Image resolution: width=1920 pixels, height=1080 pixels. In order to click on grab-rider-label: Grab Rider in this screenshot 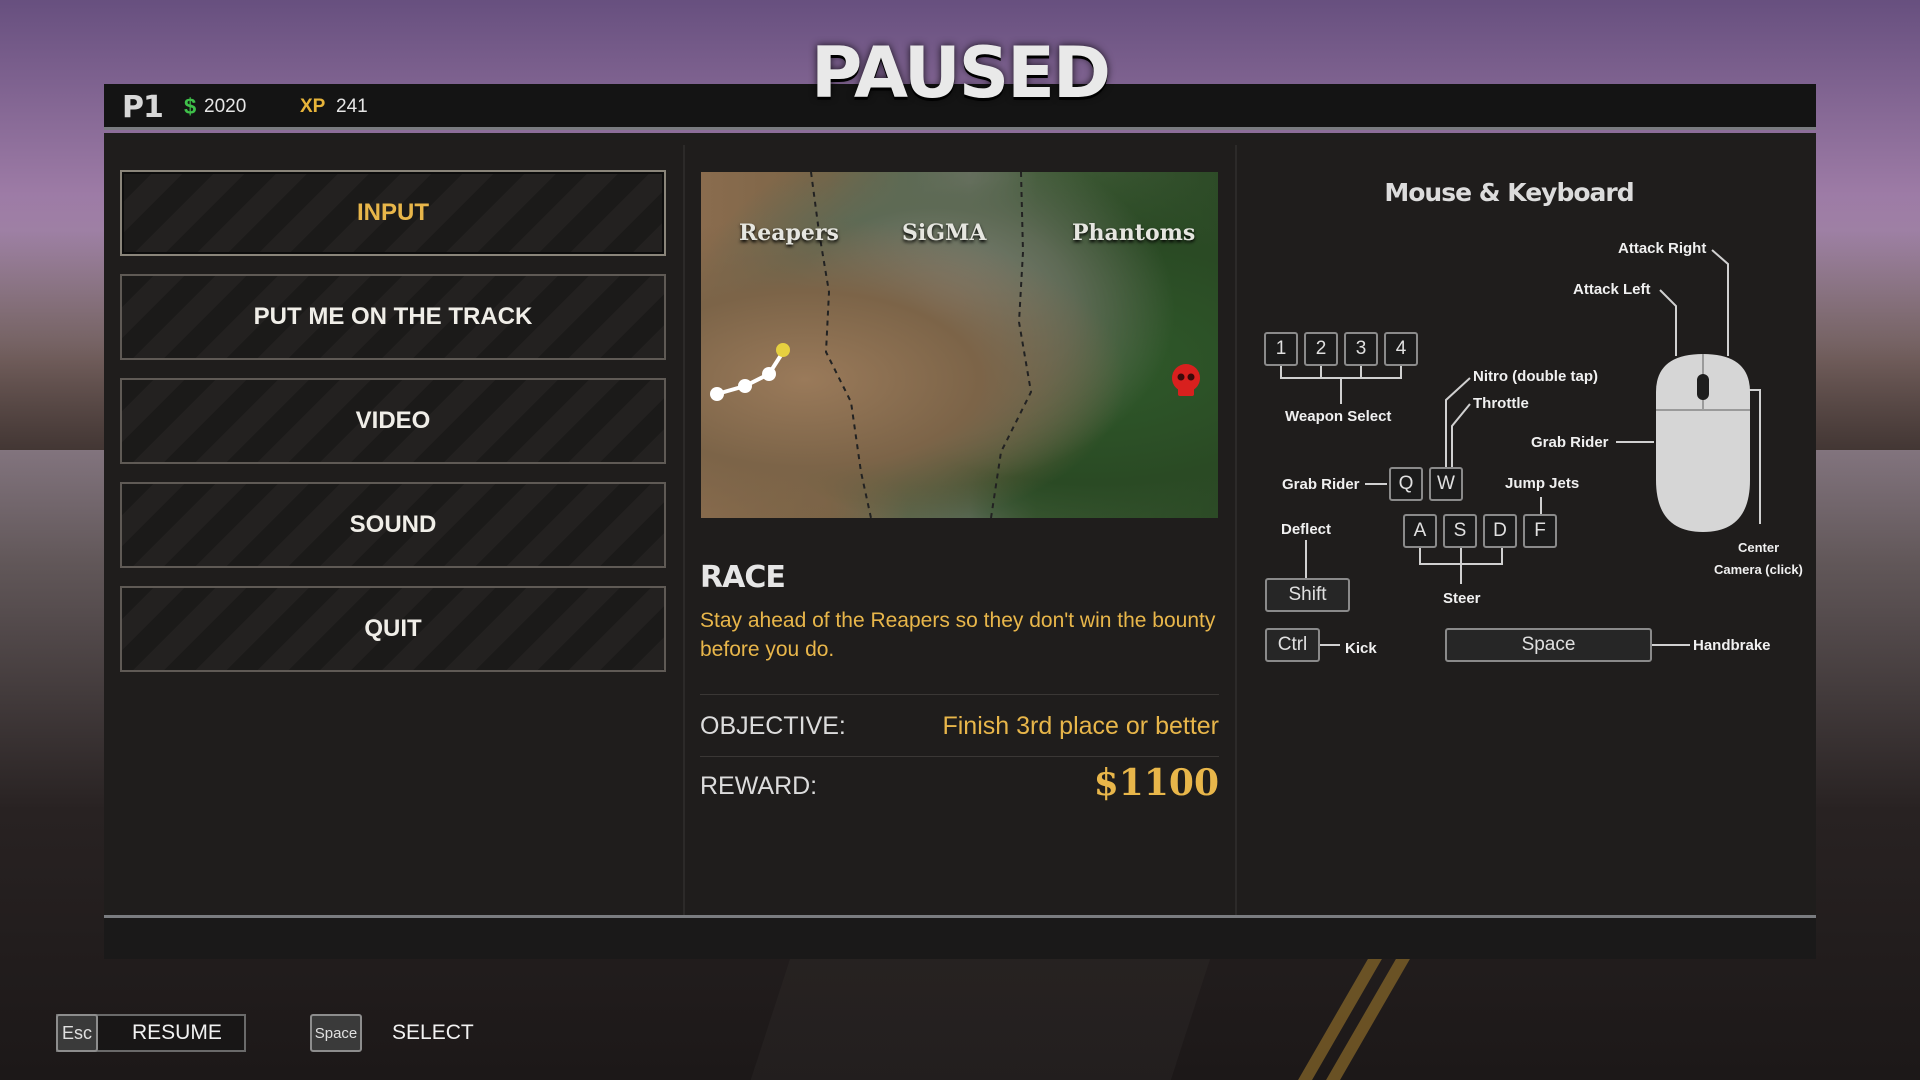, I will do `click(1321, 484)`.